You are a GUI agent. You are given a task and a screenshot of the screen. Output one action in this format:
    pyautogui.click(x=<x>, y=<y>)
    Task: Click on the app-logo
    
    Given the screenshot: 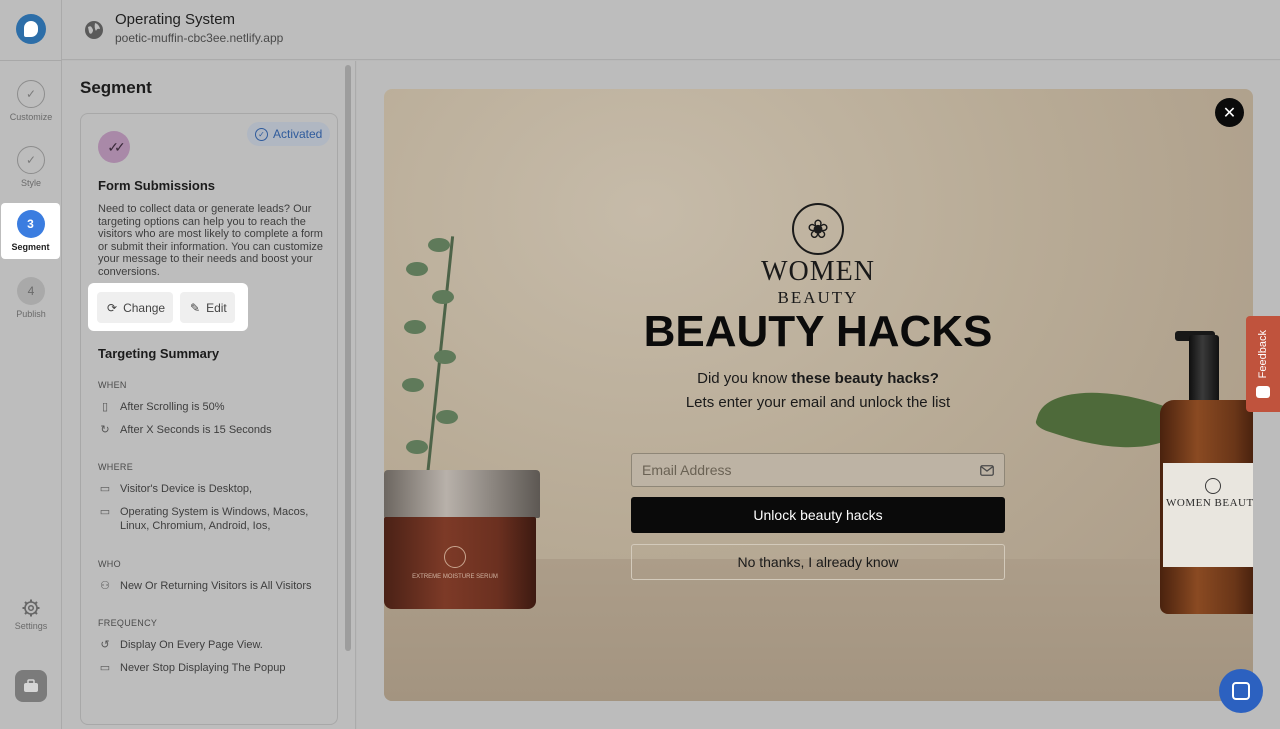 What is the action you would take?
    pyautogui.click(x=31, y=29)
    